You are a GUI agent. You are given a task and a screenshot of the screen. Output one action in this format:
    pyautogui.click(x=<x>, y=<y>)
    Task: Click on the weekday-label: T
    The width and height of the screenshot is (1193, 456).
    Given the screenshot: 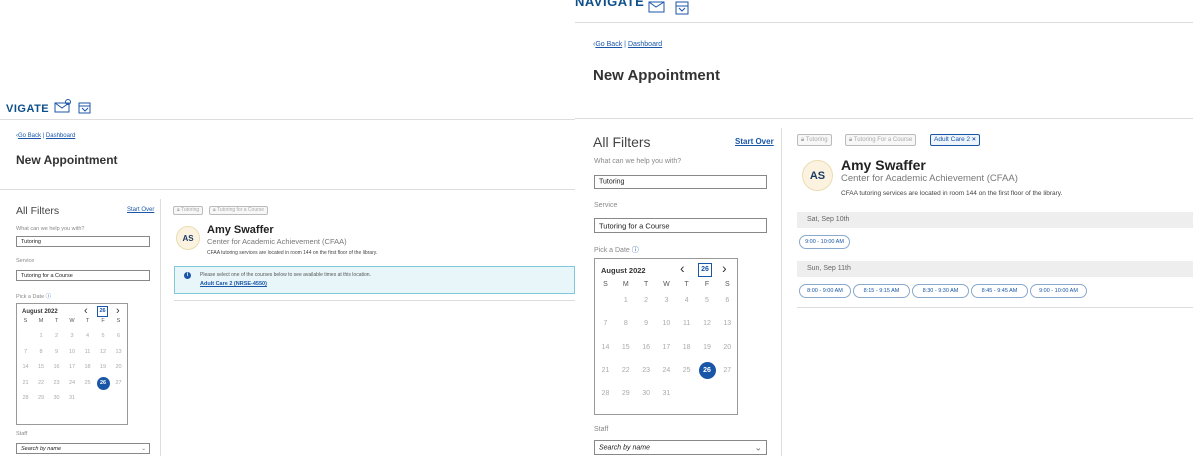 What is the action you would take?
    pyautogui.click(x=56, y=321)
    